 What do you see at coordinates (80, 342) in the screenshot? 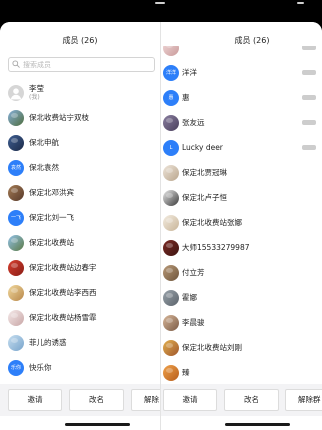
I see `member-row: 菲儿的诱惑` at bounding box center [80, 342].